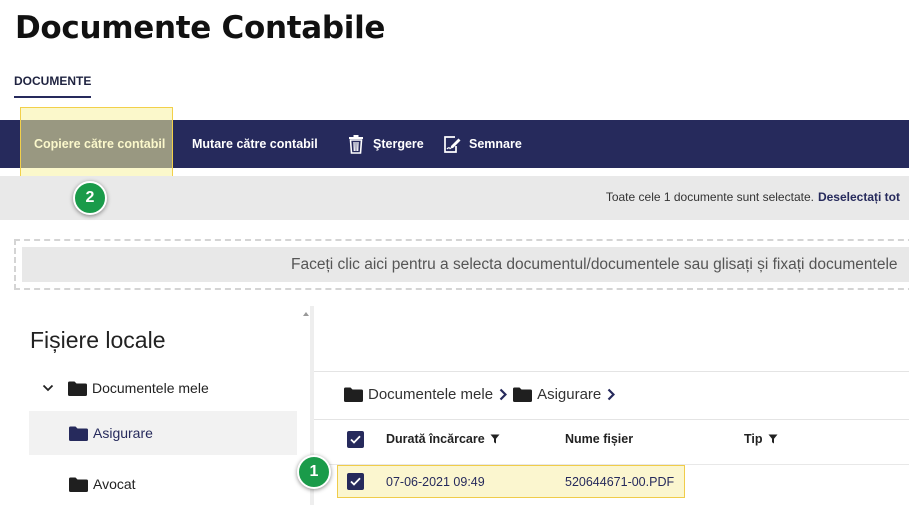 The width and height of the screenshot is (909, 505). Describe the element at coordinates (430, 394) in the screenshot. I see `breadcrumb-item: Documentele mele` at that location.